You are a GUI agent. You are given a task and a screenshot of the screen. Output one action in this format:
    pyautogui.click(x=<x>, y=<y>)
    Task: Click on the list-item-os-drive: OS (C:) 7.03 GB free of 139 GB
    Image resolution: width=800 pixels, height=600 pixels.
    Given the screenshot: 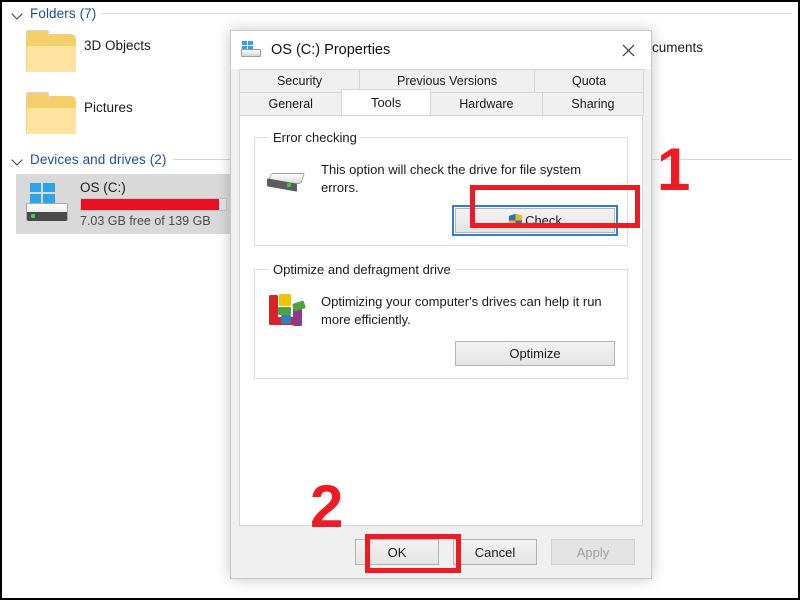 What is the action you would take?
    pyautogui.click(x=123, y=204)
    